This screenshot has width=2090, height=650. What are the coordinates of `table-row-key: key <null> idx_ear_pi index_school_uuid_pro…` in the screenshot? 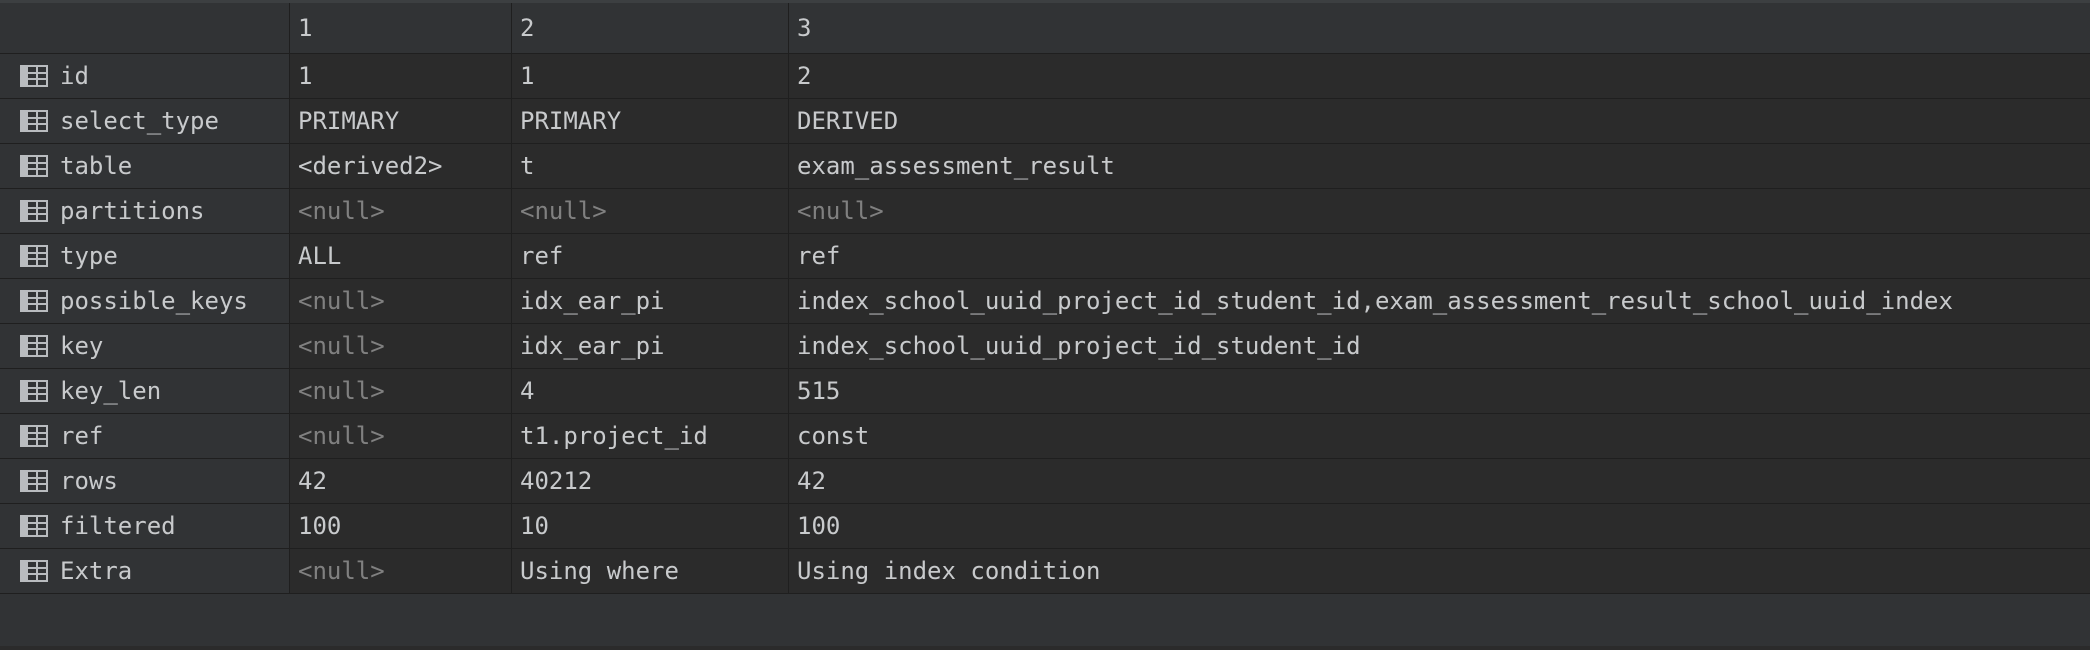 It's located at (1045, 346).